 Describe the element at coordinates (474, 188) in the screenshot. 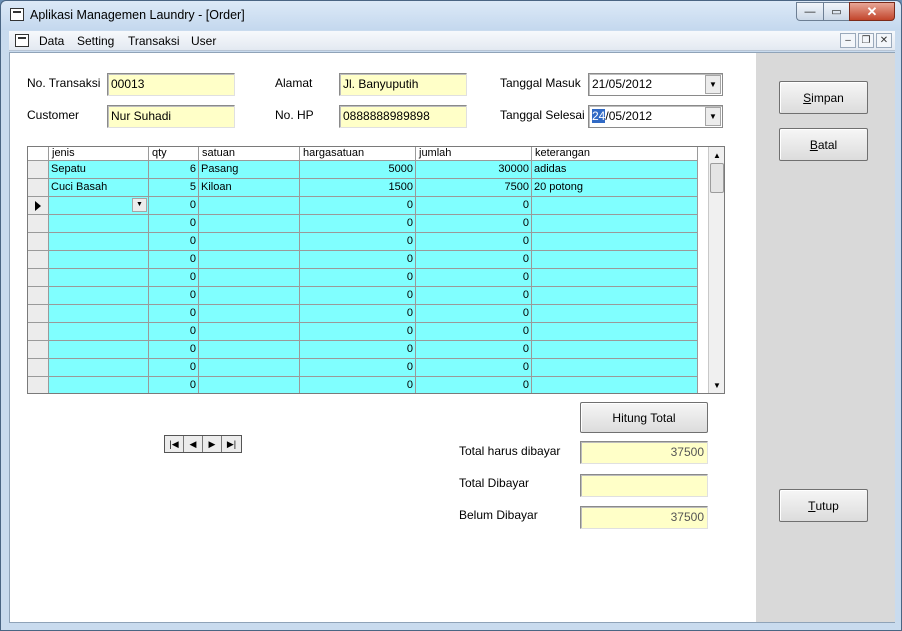

I see `grid-cell-jumlah: 7500` at that location.